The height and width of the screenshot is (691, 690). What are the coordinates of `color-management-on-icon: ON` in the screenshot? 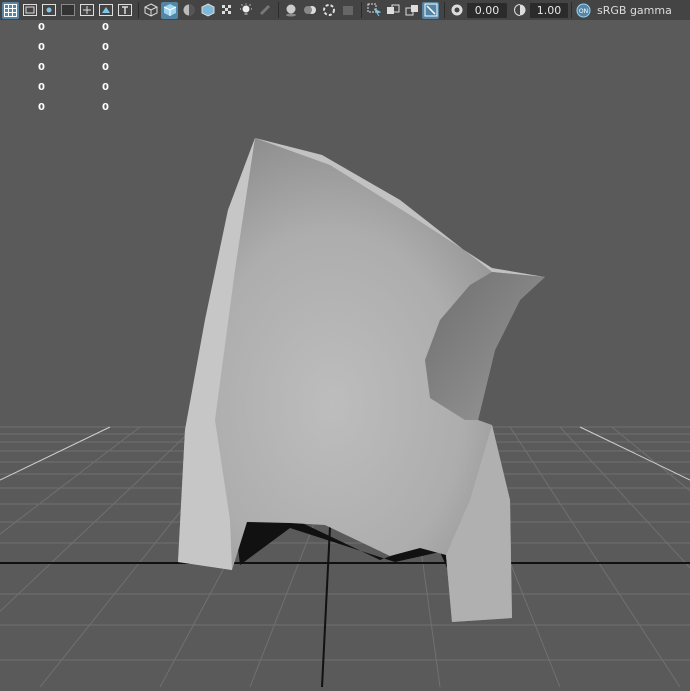 It's located at (583, 10).